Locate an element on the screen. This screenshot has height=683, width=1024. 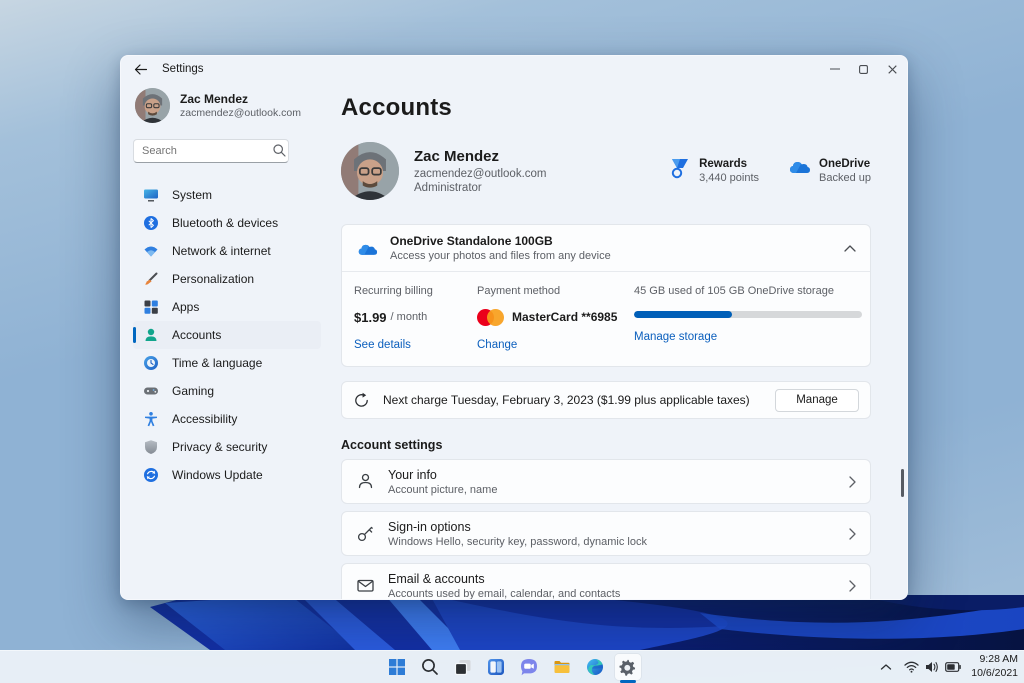
apps-icon is located at coordinates (151, 307).